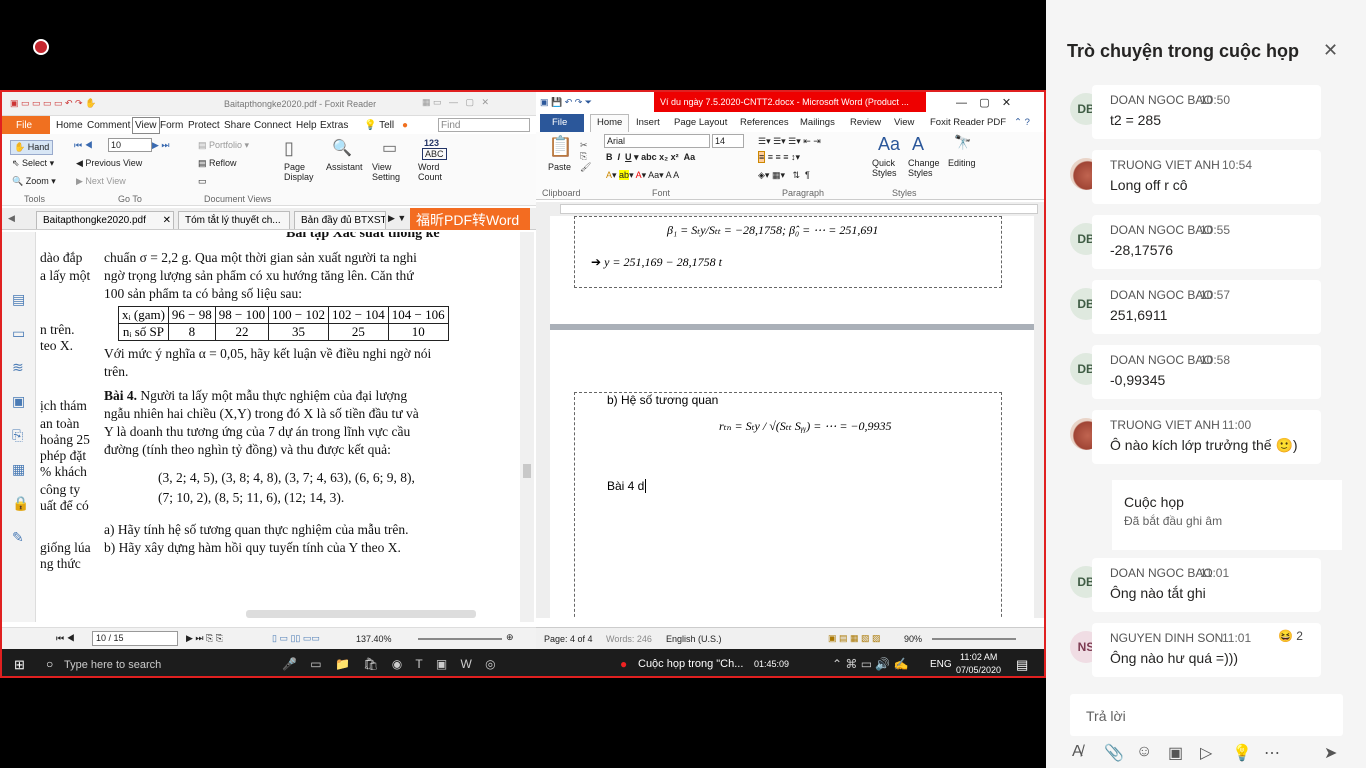 Image resolution: width=1366 pixels, height=768 pixels. Describe the element at coordinates (700, 122) in the screenshot. I see `word-tab-page-layout: Page Layout` at that location.